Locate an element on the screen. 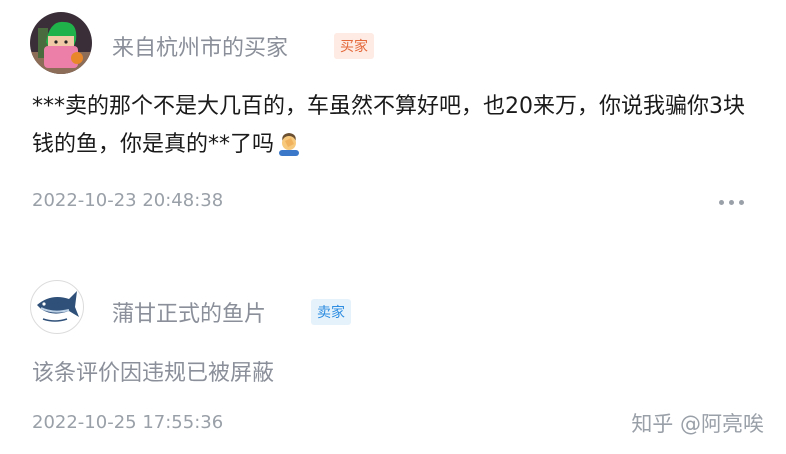 Image resolution: width=786 pixels, height=454 pixels. buyer-username: 来自杭州市的买家 is located at coordinates (200, 46).